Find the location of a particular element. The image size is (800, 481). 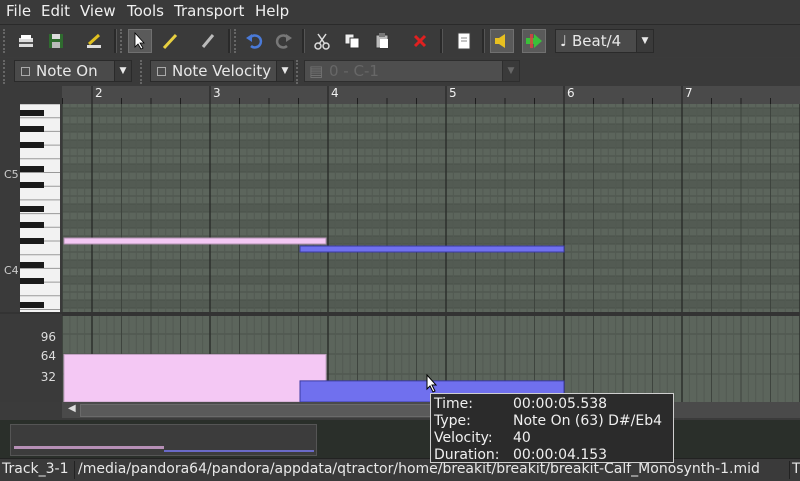

snap-value: Beat/4 is located at coordinates (597, 41).